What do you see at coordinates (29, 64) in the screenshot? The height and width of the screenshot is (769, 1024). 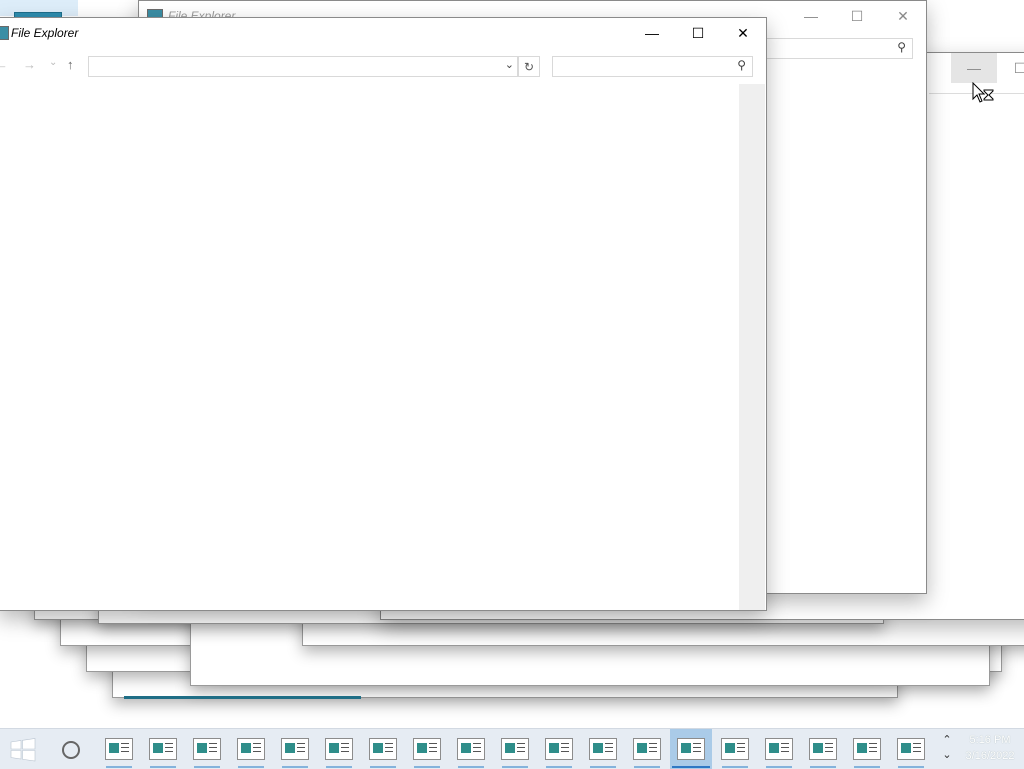 I see `forward-arrow-icon: →` at bounding box center [29, 64].